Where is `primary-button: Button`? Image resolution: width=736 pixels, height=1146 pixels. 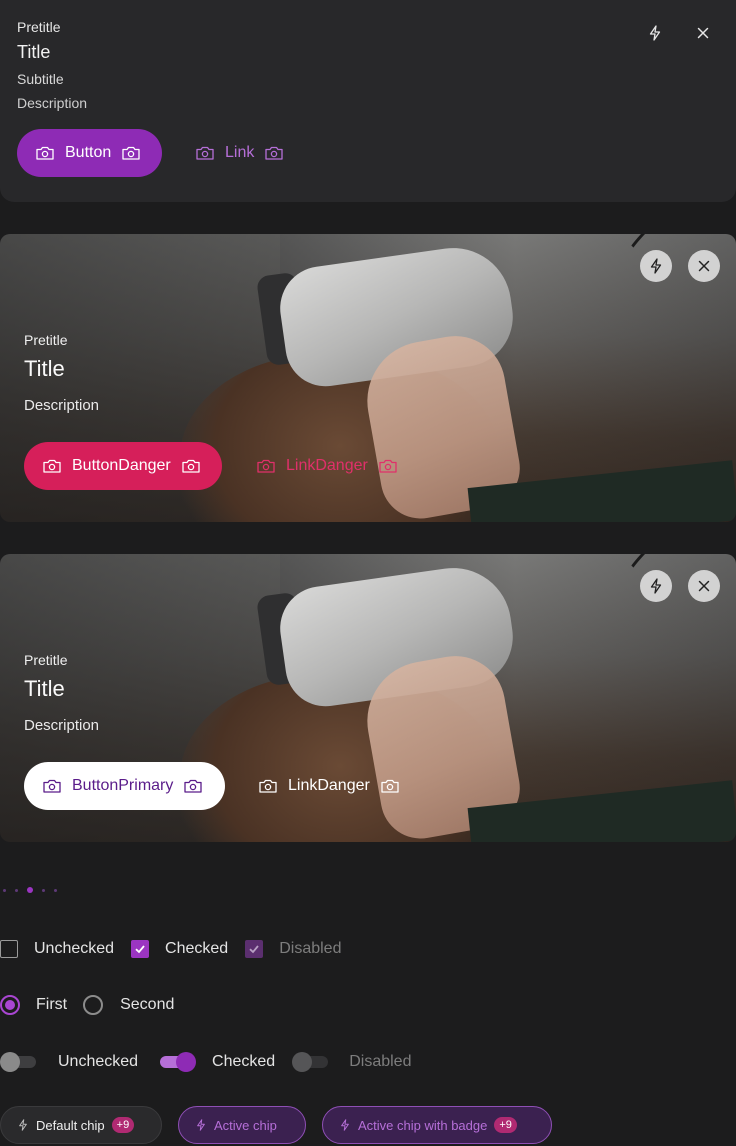
primary-button: Button is located at coordinates (89, 153).